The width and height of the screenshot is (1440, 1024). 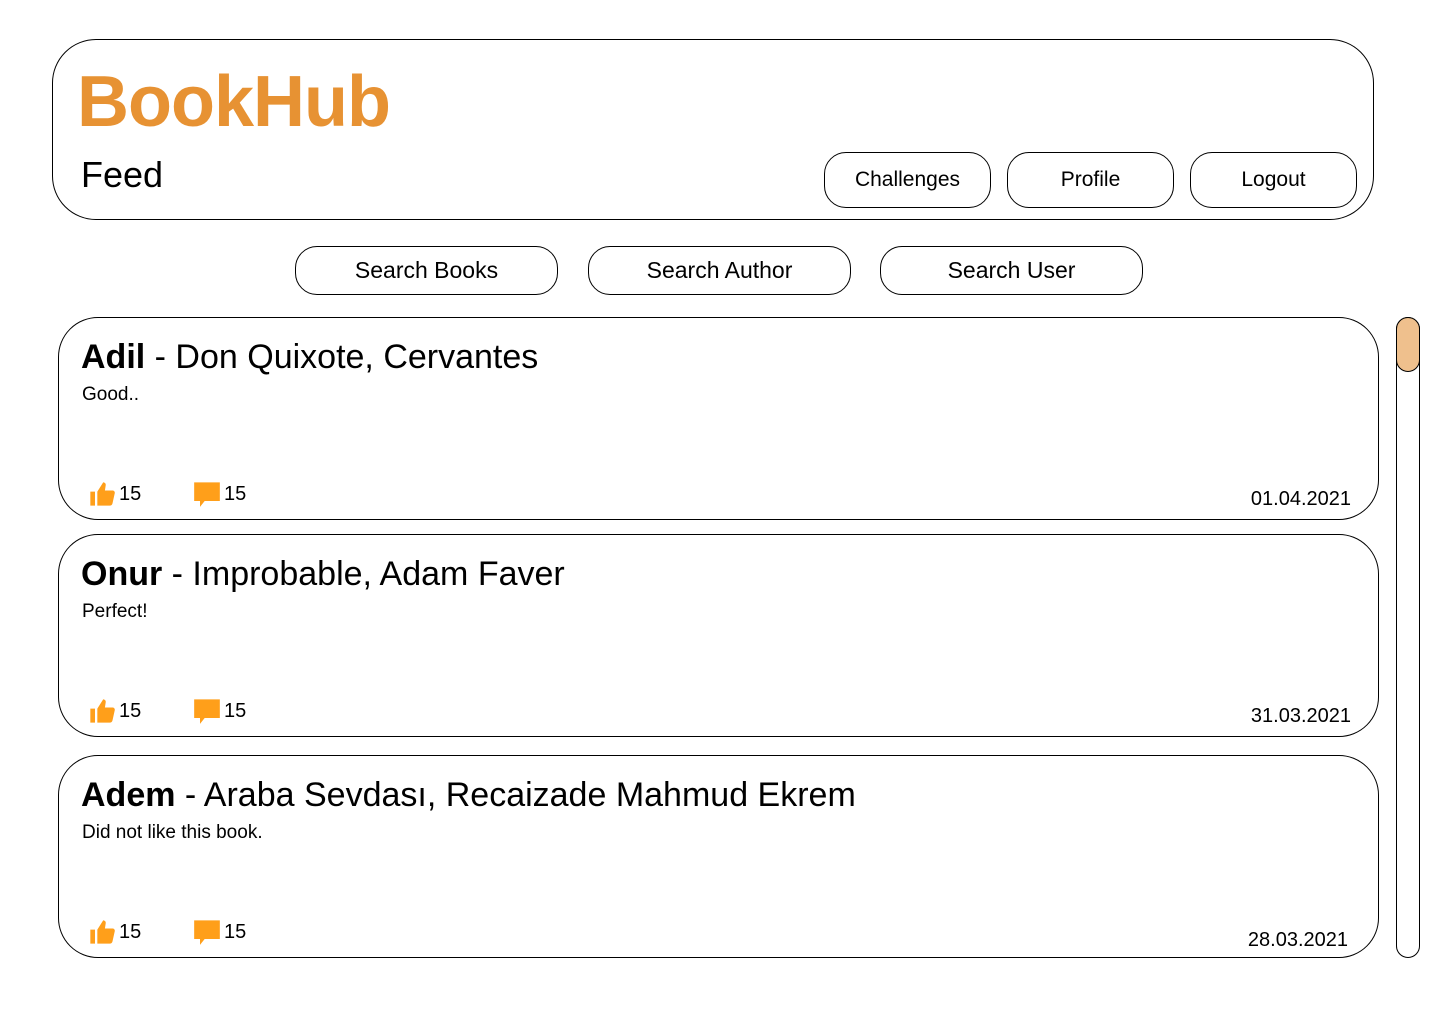 What do you see at coordinates (363, 574) in the screenshot?
I see `post-book: - Improbable, Adam Faver` at bounding box center [363, 574].